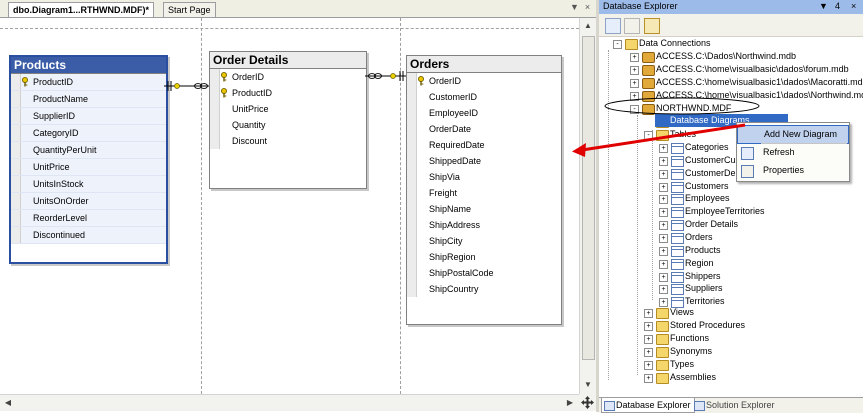 The height and width of the screenshot is (413, 863). Describe the element at coordinates (484, 241) in the screenshot. I see `column-row: ShipCity` at that location.